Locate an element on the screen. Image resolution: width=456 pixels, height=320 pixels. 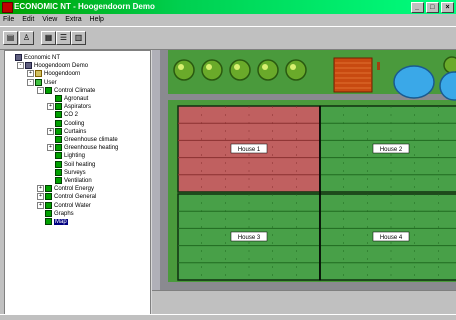
toolbar: ▤ ♙ ▦ ☰ ▥ is located at coordinates (228, 38).